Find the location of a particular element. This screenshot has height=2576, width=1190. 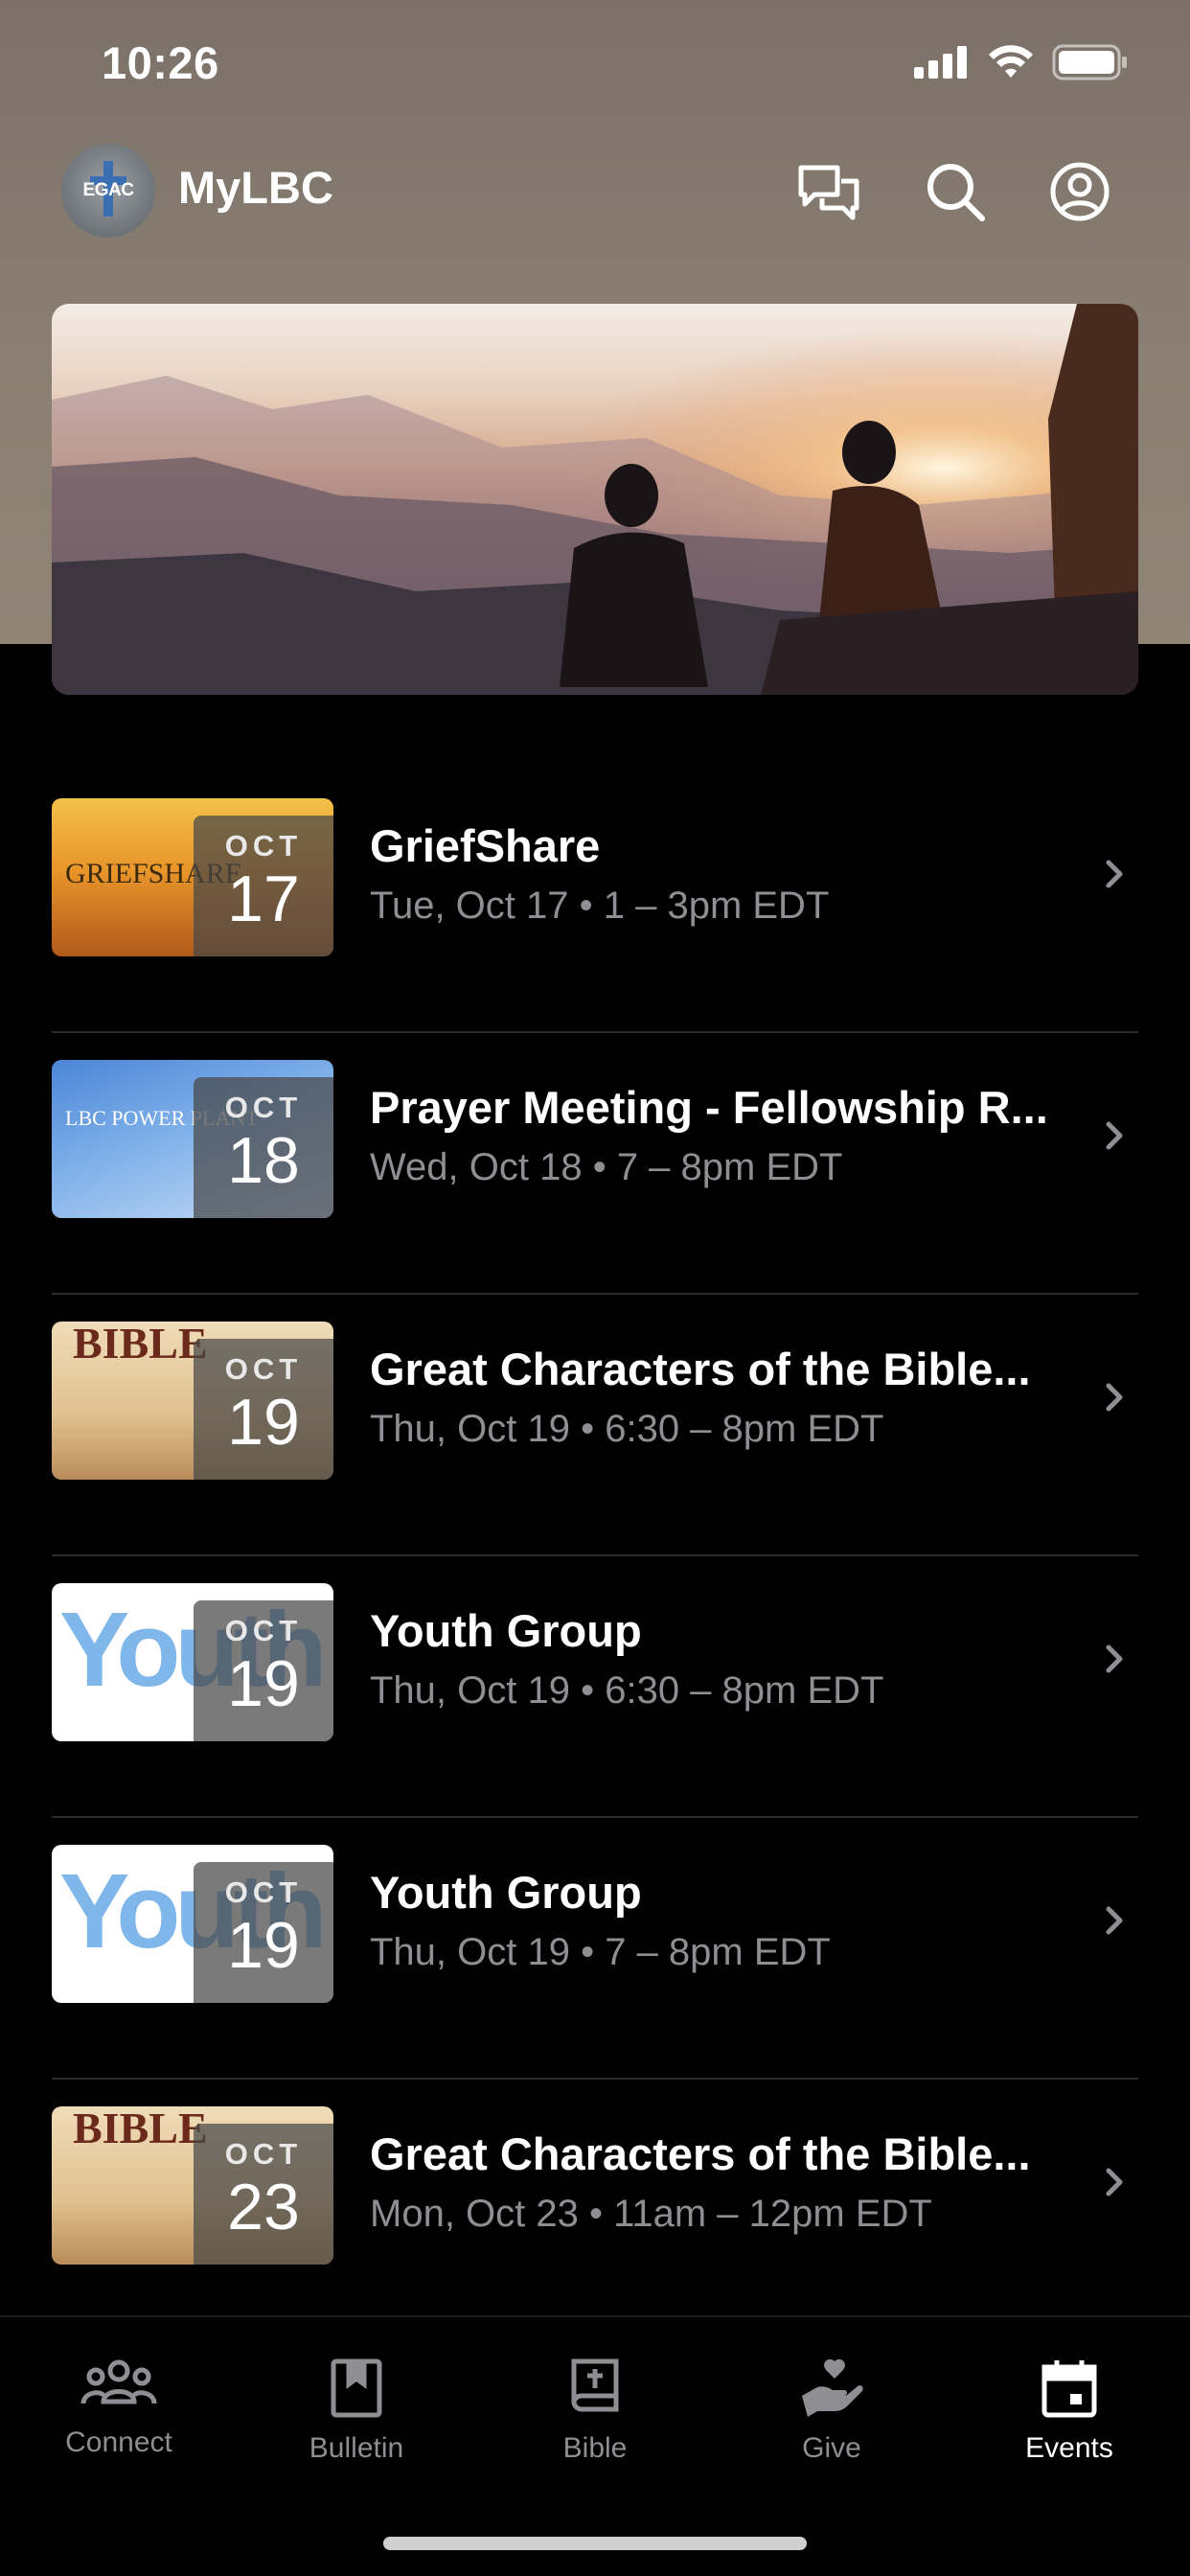

tab-label: Events is located at coordinates (1069, 2448).